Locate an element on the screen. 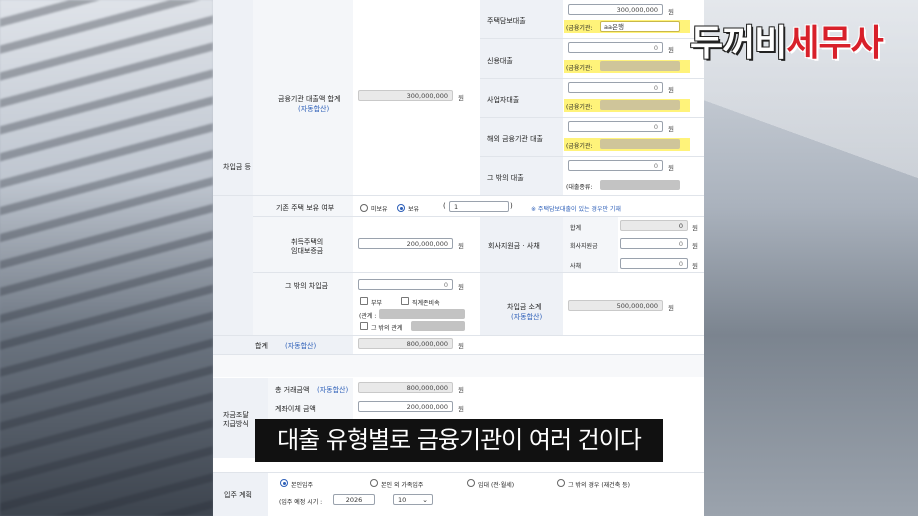 This screenshot has width=918, height=516. radio-rent is located at coordinates (471, 483).